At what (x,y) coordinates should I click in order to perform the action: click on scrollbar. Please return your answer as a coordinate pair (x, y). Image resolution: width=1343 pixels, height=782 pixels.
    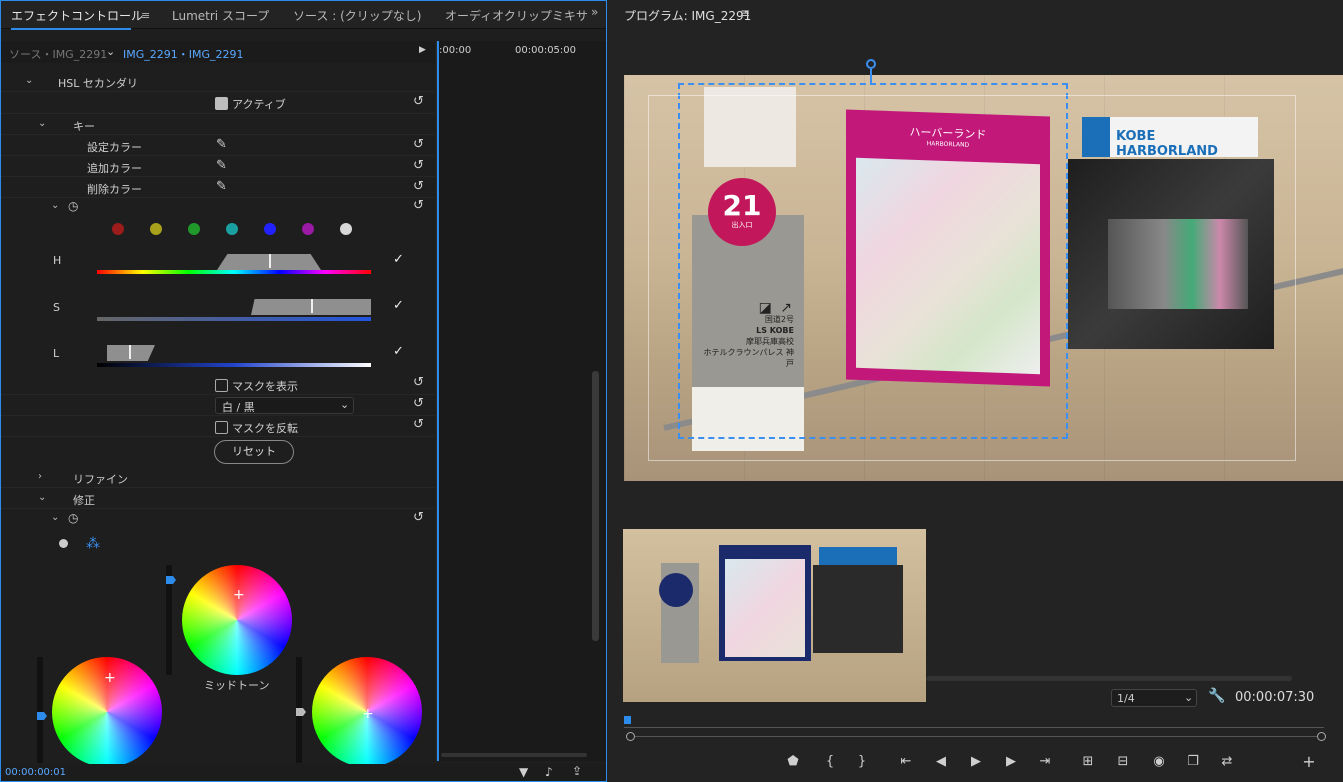
    Looking at the image, I should click on (595, 506).